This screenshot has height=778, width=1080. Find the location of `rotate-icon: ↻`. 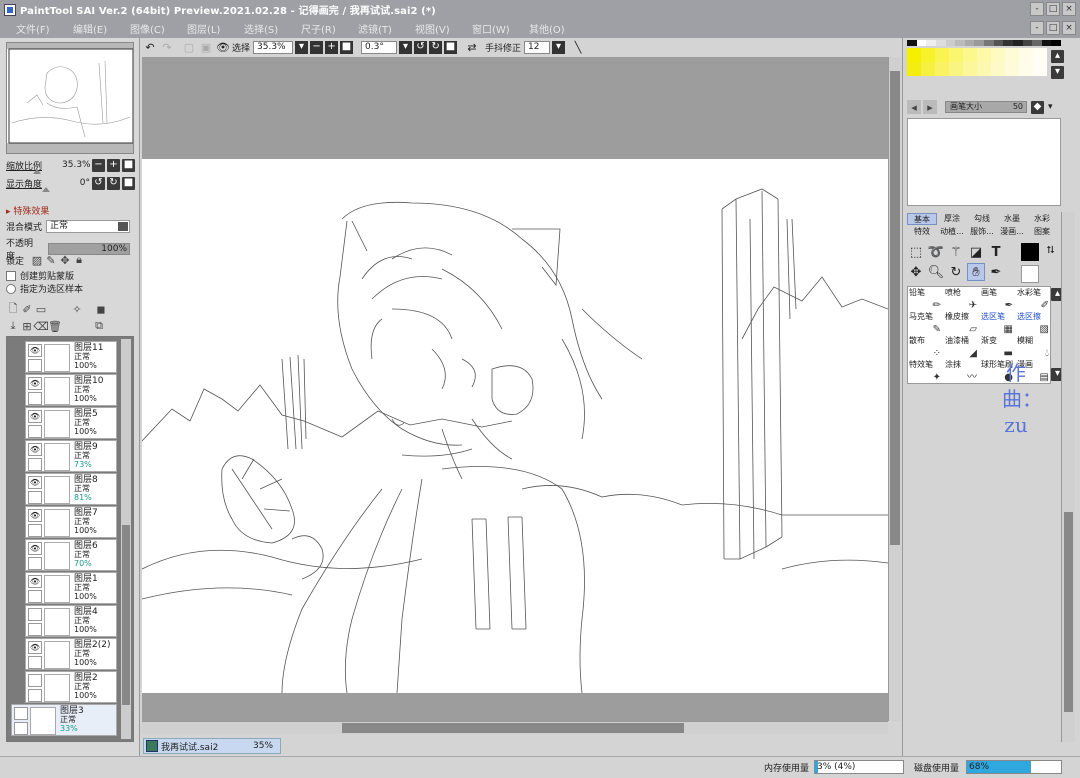

rotate-icon: ↻ is located at coordinates (956, 272).